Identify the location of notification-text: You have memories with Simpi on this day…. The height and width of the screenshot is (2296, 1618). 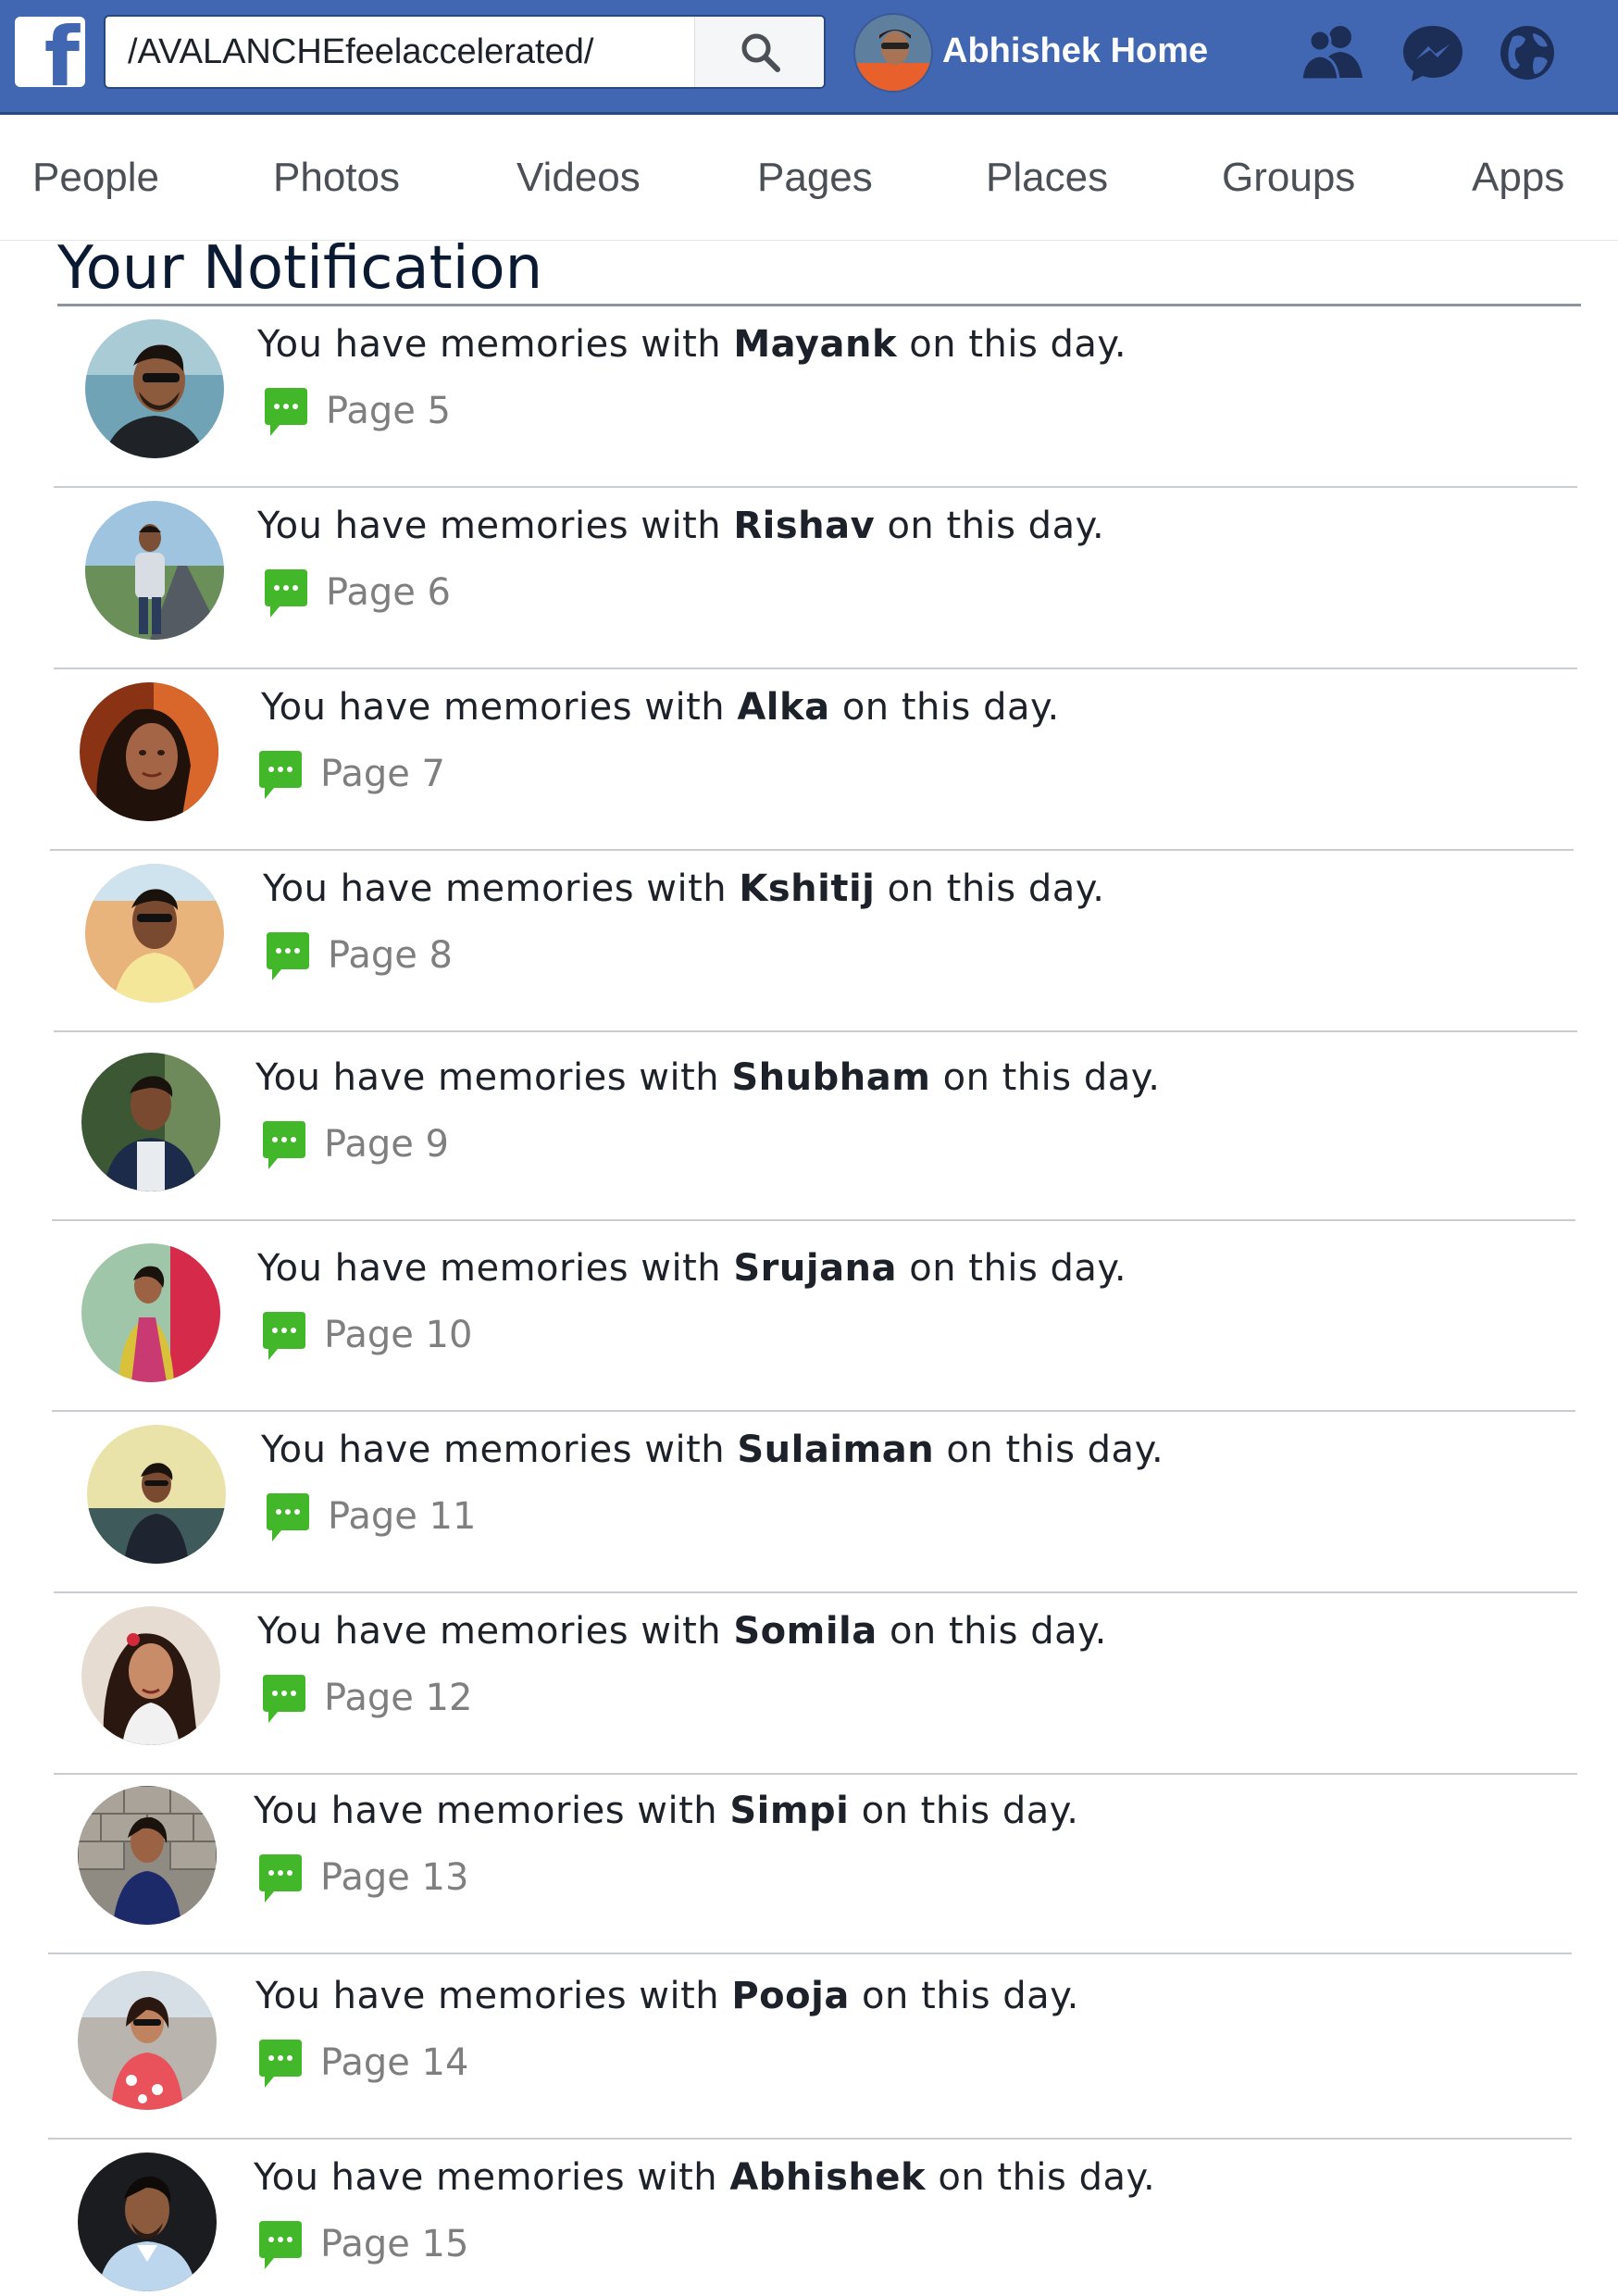
(666, 1810).